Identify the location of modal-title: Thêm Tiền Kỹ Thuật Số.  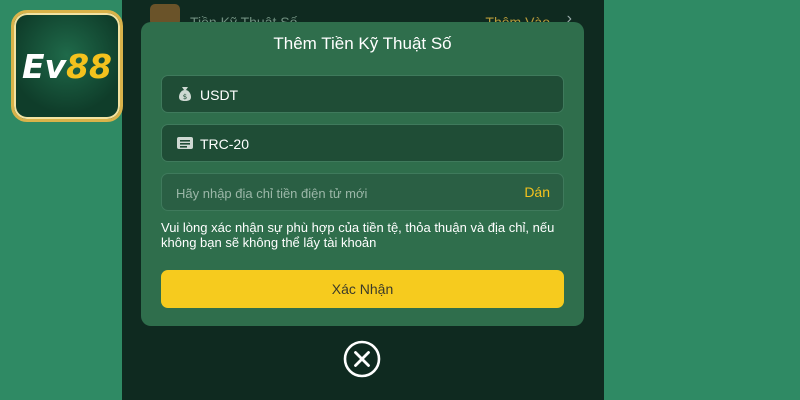
(362, 43).